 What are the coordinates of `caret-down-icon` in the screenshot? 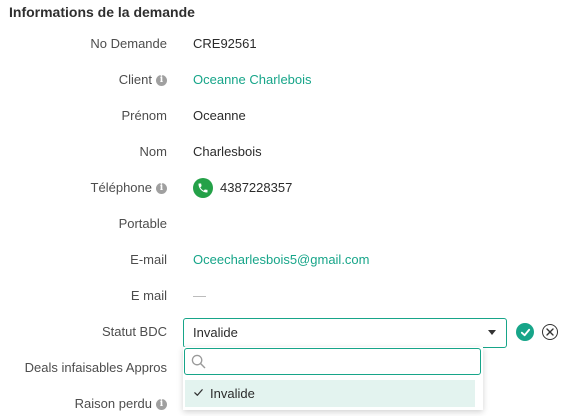 It's located at (492, 332).